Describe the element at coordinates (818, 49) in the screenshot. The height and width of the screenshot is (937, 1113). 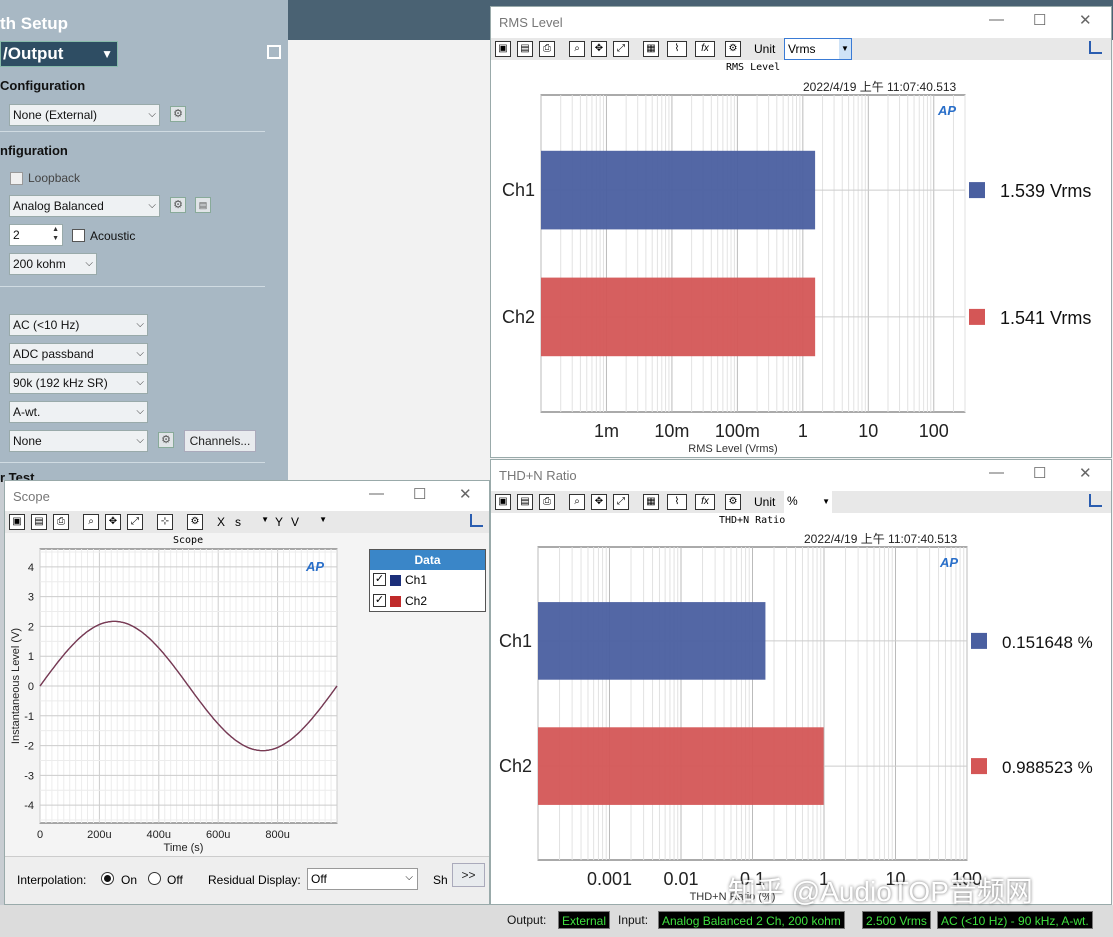
I see `unit-select: Vrms ▼` at that location.